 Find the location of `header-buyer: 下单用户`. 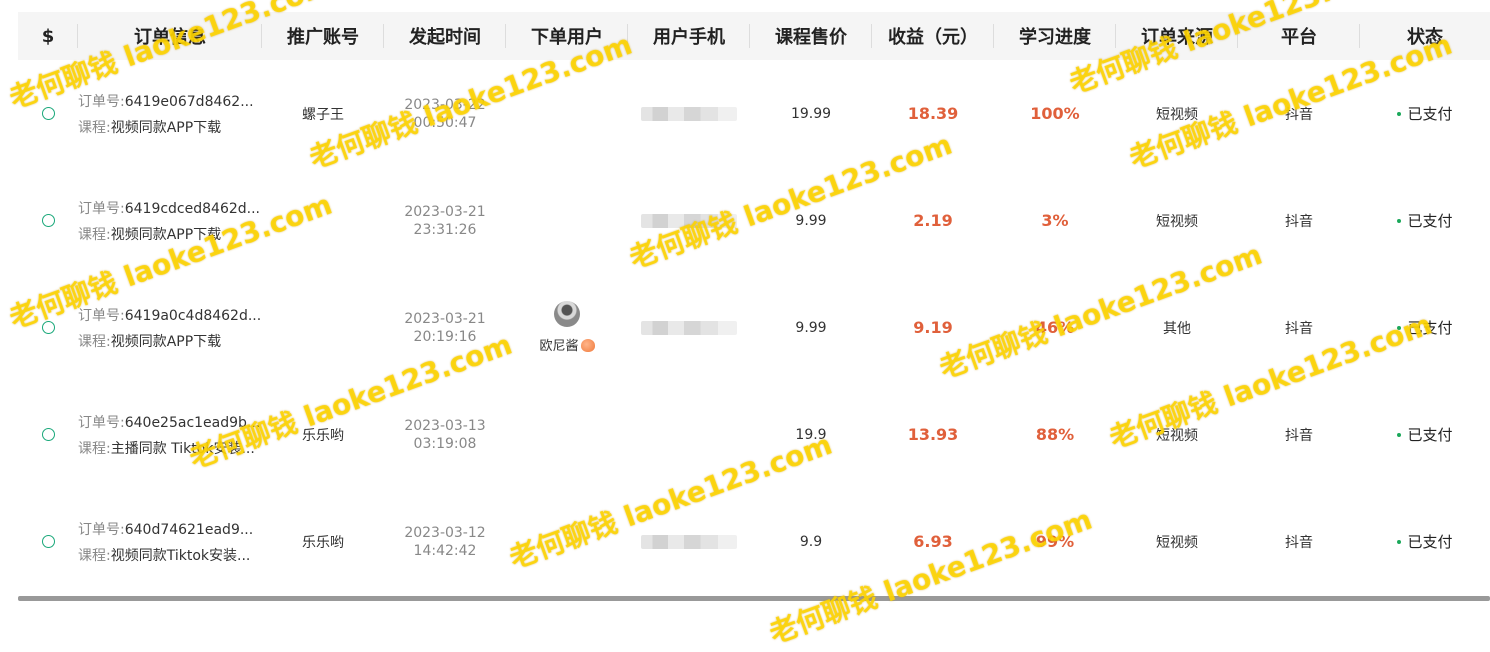

header-buyer: 下单用户 is located at coordinates (567, 36).